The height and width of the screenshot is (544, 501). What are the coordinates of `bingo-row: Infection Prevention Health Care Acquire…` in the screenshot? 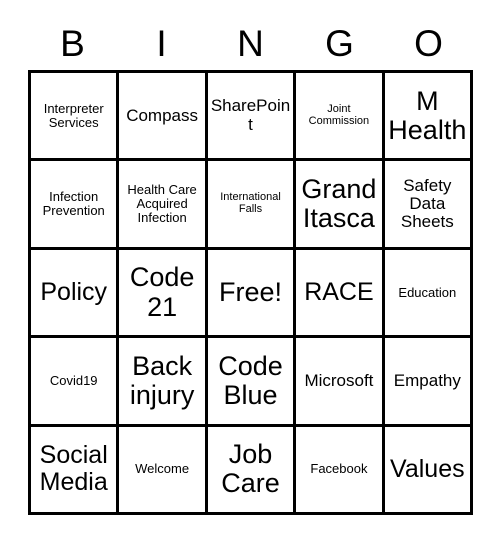 It's located at (252, 205).